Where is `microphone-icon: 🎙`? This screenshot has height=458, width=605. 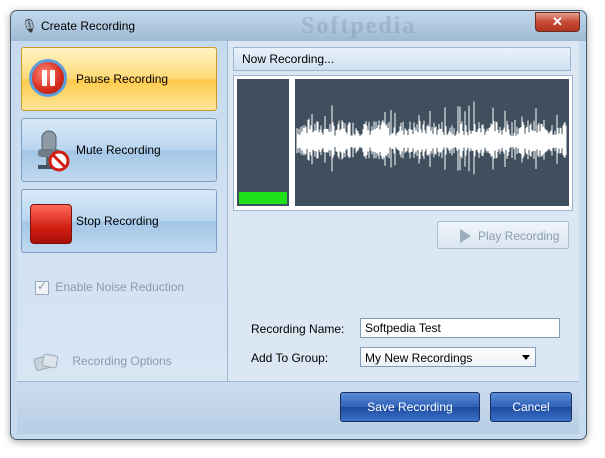 microphone-icon: 🎙 is located at coordinates (29, 25).